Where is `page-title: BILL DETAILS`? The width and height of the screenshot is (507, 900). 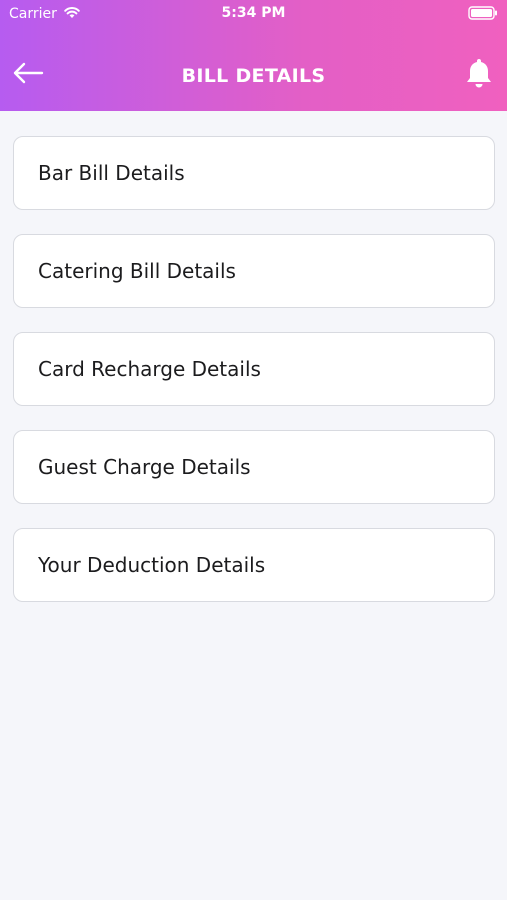
page-title: BILL DETAILS is located at coordinates (253, 76).